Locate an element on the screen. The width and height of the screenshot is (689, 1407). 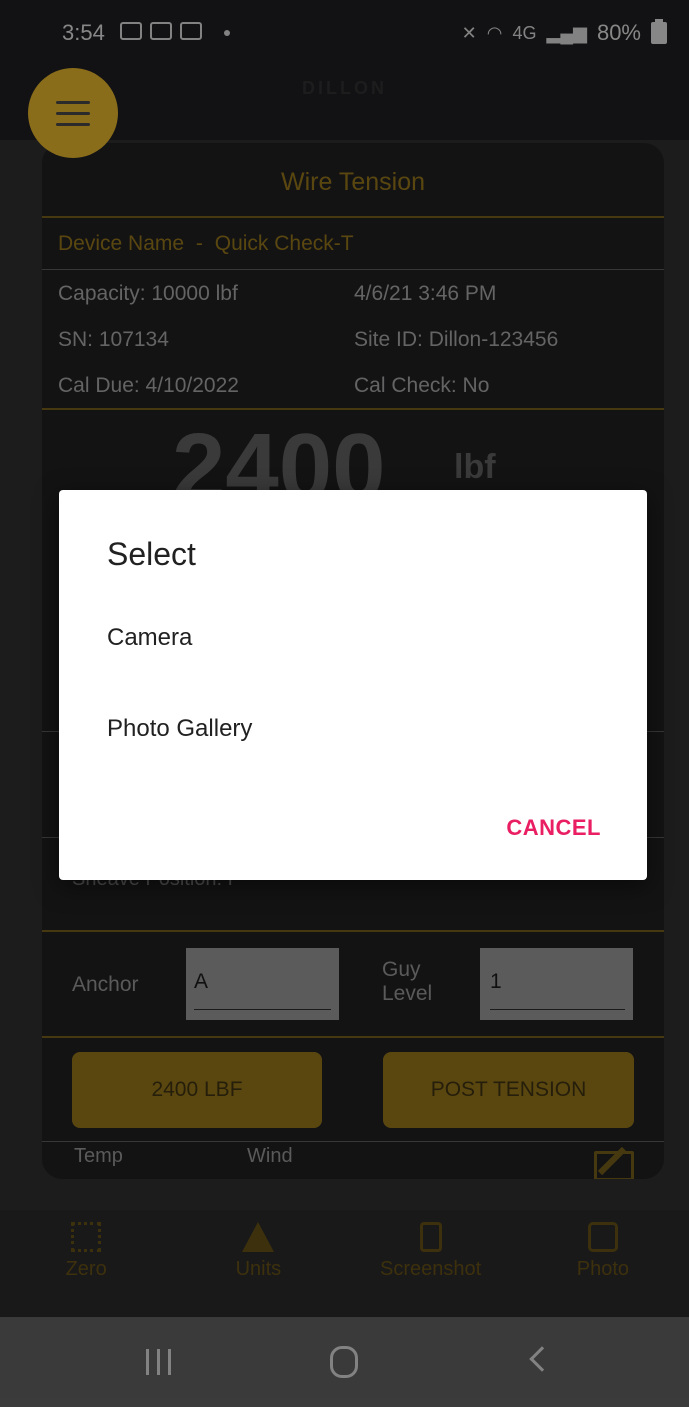
cancel-button: CANCEL is located at coordinates (553, 828).